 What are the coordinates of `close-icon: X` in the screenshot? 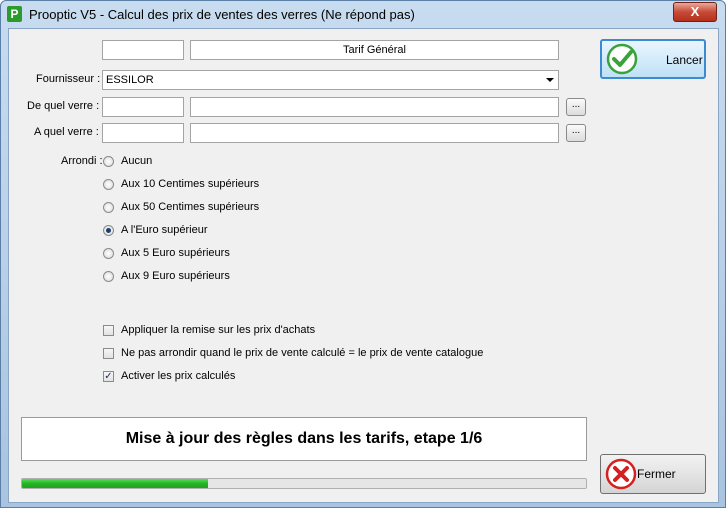 It's located at (695, 11).